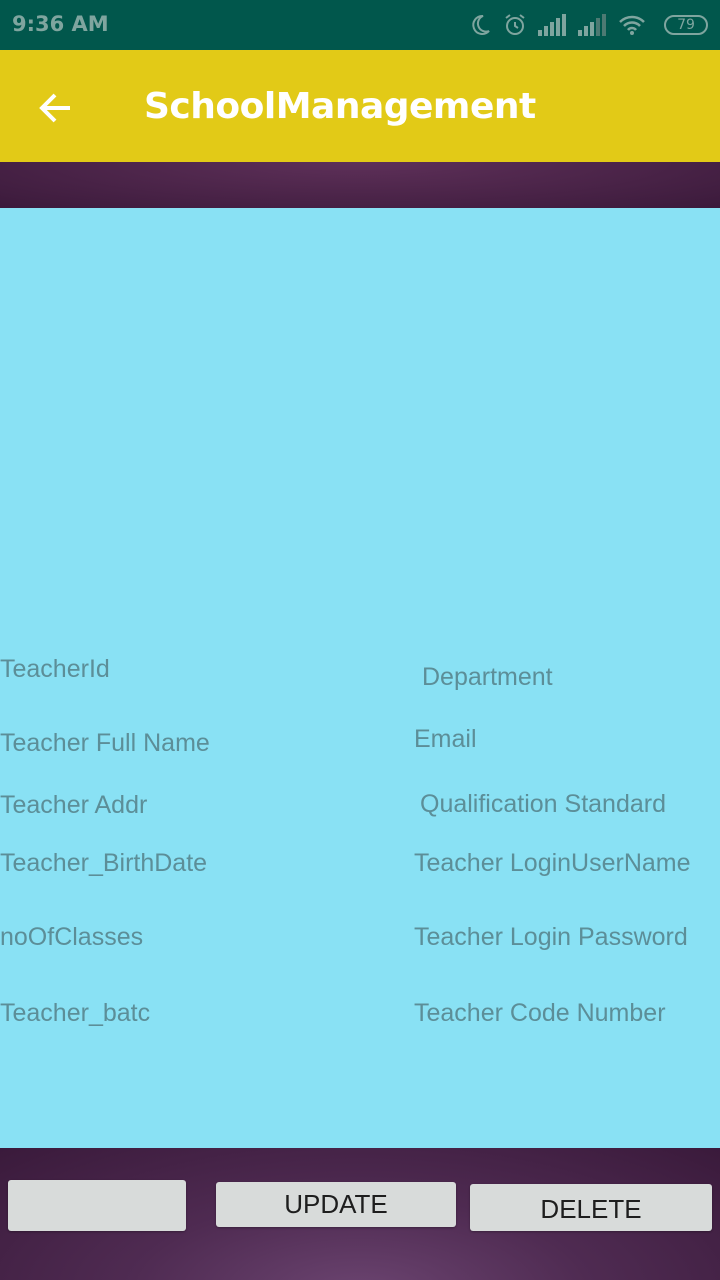  What do you see at coordinates (360, 185) in the screenshot?
I see `background-band` at bounding box center [360, 185].